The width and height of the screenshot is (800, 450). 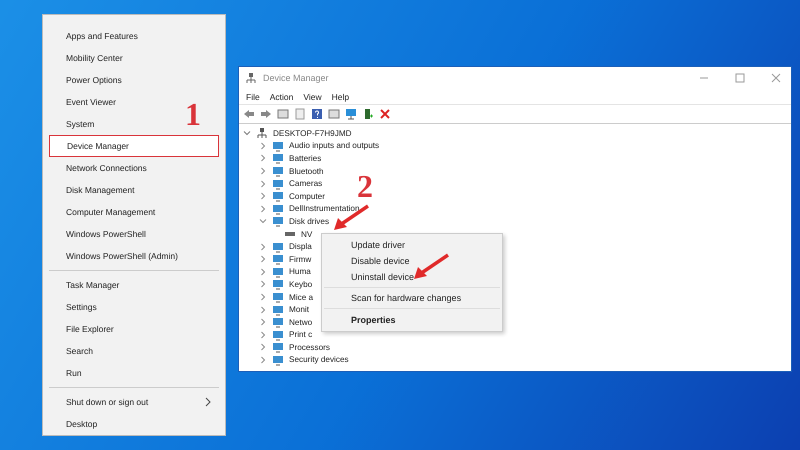 I want to click on context-menu-item: Update driver, so click(x=412, y=245).